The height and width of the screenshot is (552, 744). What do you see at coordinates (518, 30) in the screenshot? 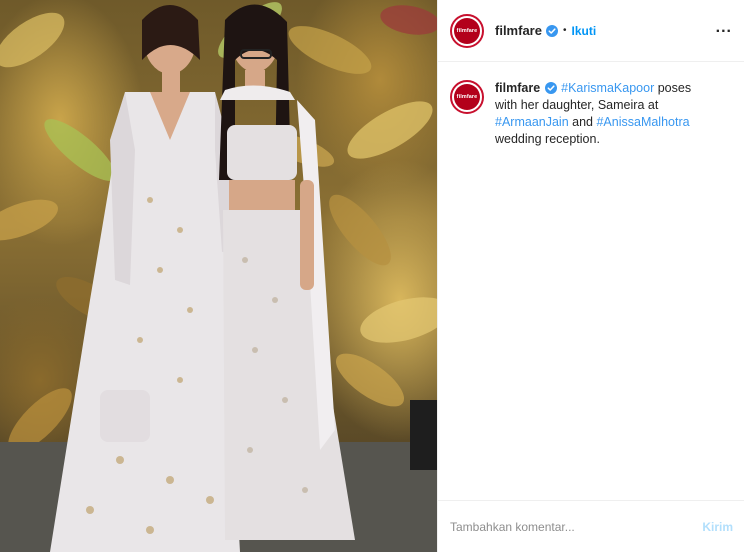
I see `header-username: filmfare` at bounding box center [518, 30].